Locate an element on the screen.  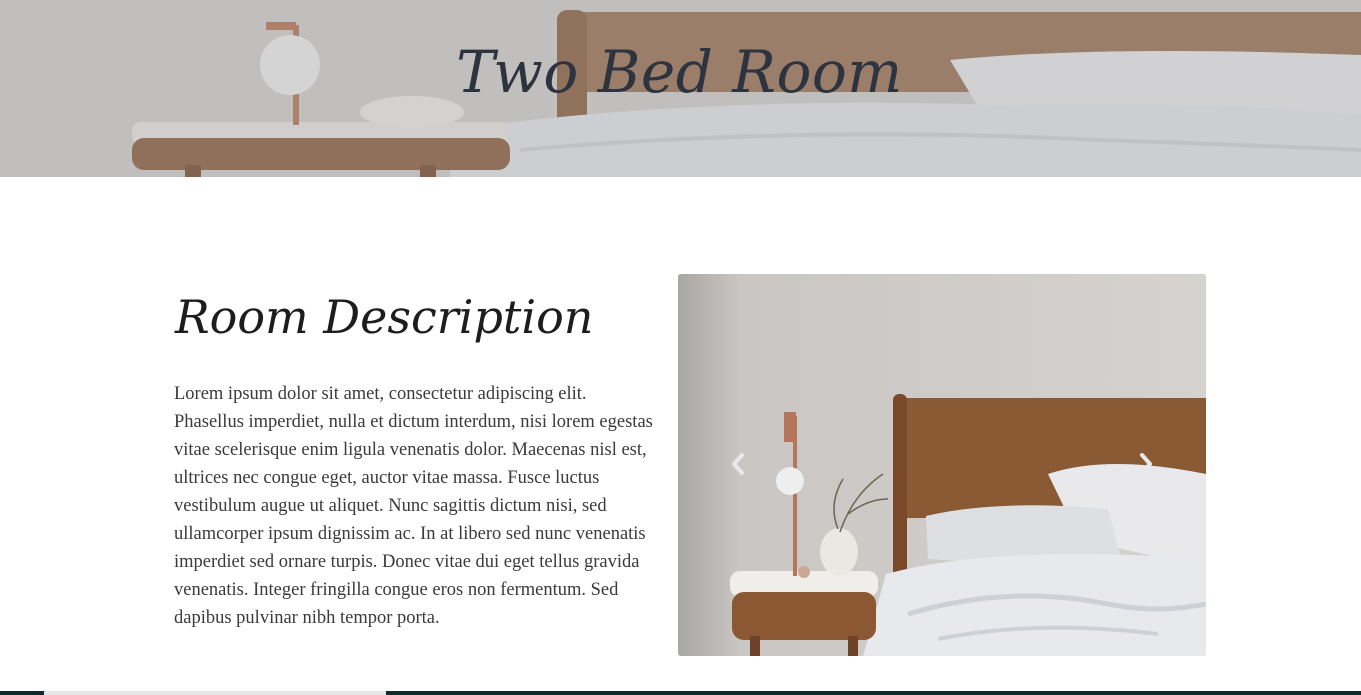
chevron-right-icon is located at coordinates (1146, 464).